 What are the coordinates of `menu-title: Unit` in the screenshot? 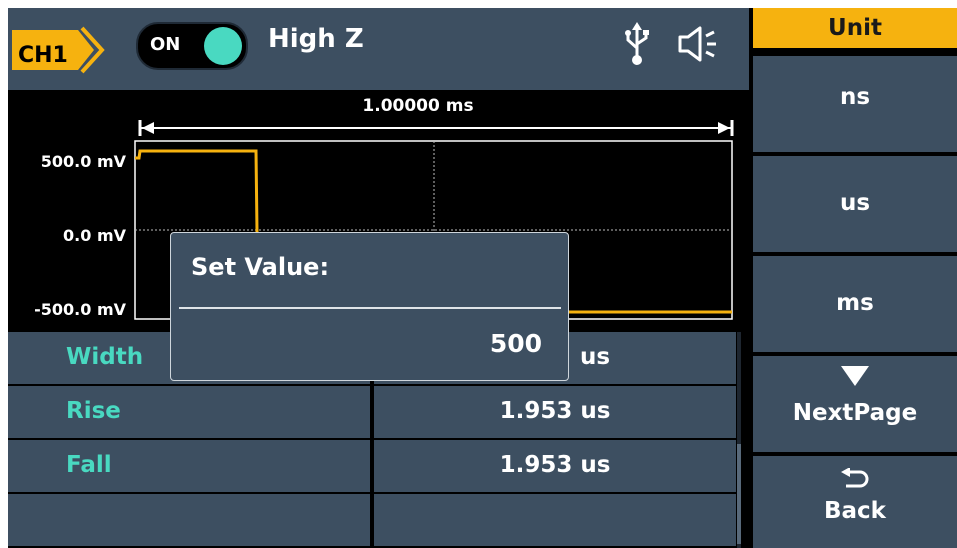 It's located at (855, 28).